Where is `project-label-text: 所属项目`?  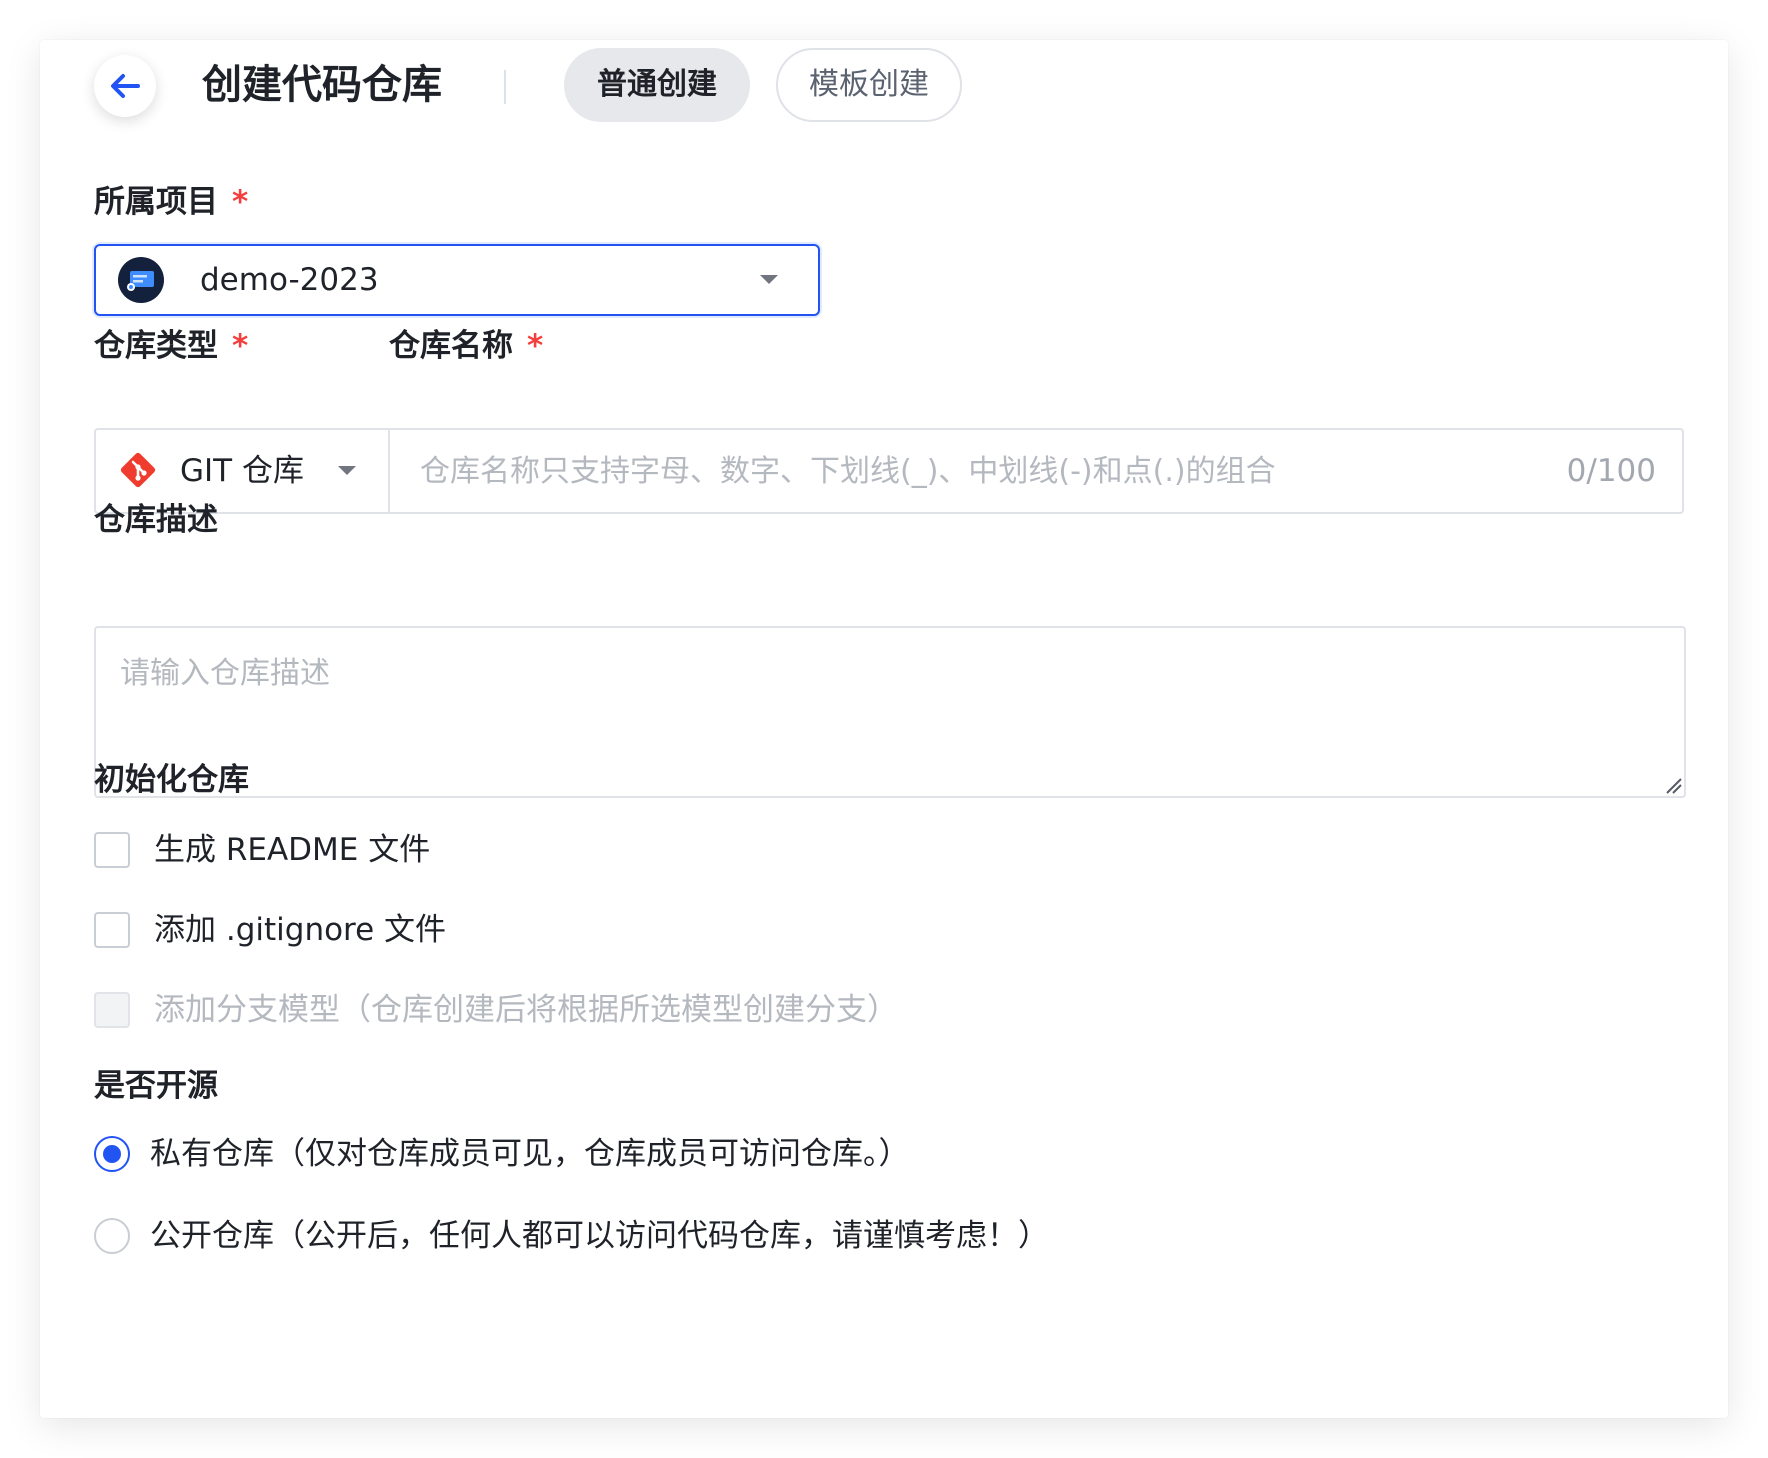
project-label-text: 所属项目 is located at coordinates (156, 202).